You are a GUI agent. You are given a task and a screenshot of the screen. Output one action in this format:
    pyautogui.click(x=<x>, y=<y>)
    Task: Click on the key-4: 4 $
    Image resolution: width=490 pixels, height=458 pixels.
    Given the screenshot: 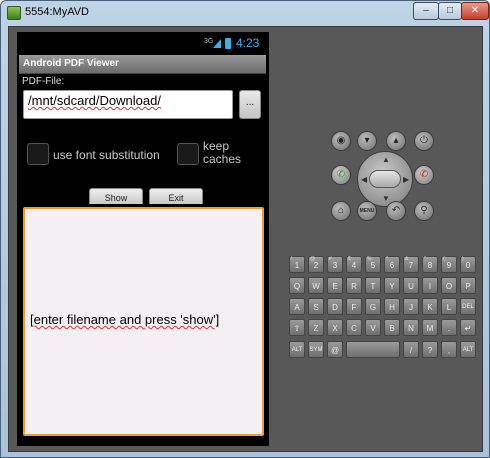 What is the action you would take?
    pyautogui.click(x=354, y=264)
    